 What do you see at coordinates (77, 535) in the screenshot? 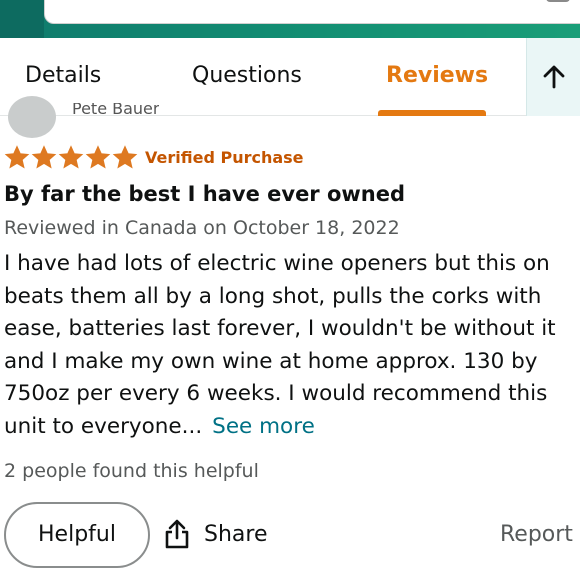
I see `helpful-button: Helpful` at bounding box center [77, 535].